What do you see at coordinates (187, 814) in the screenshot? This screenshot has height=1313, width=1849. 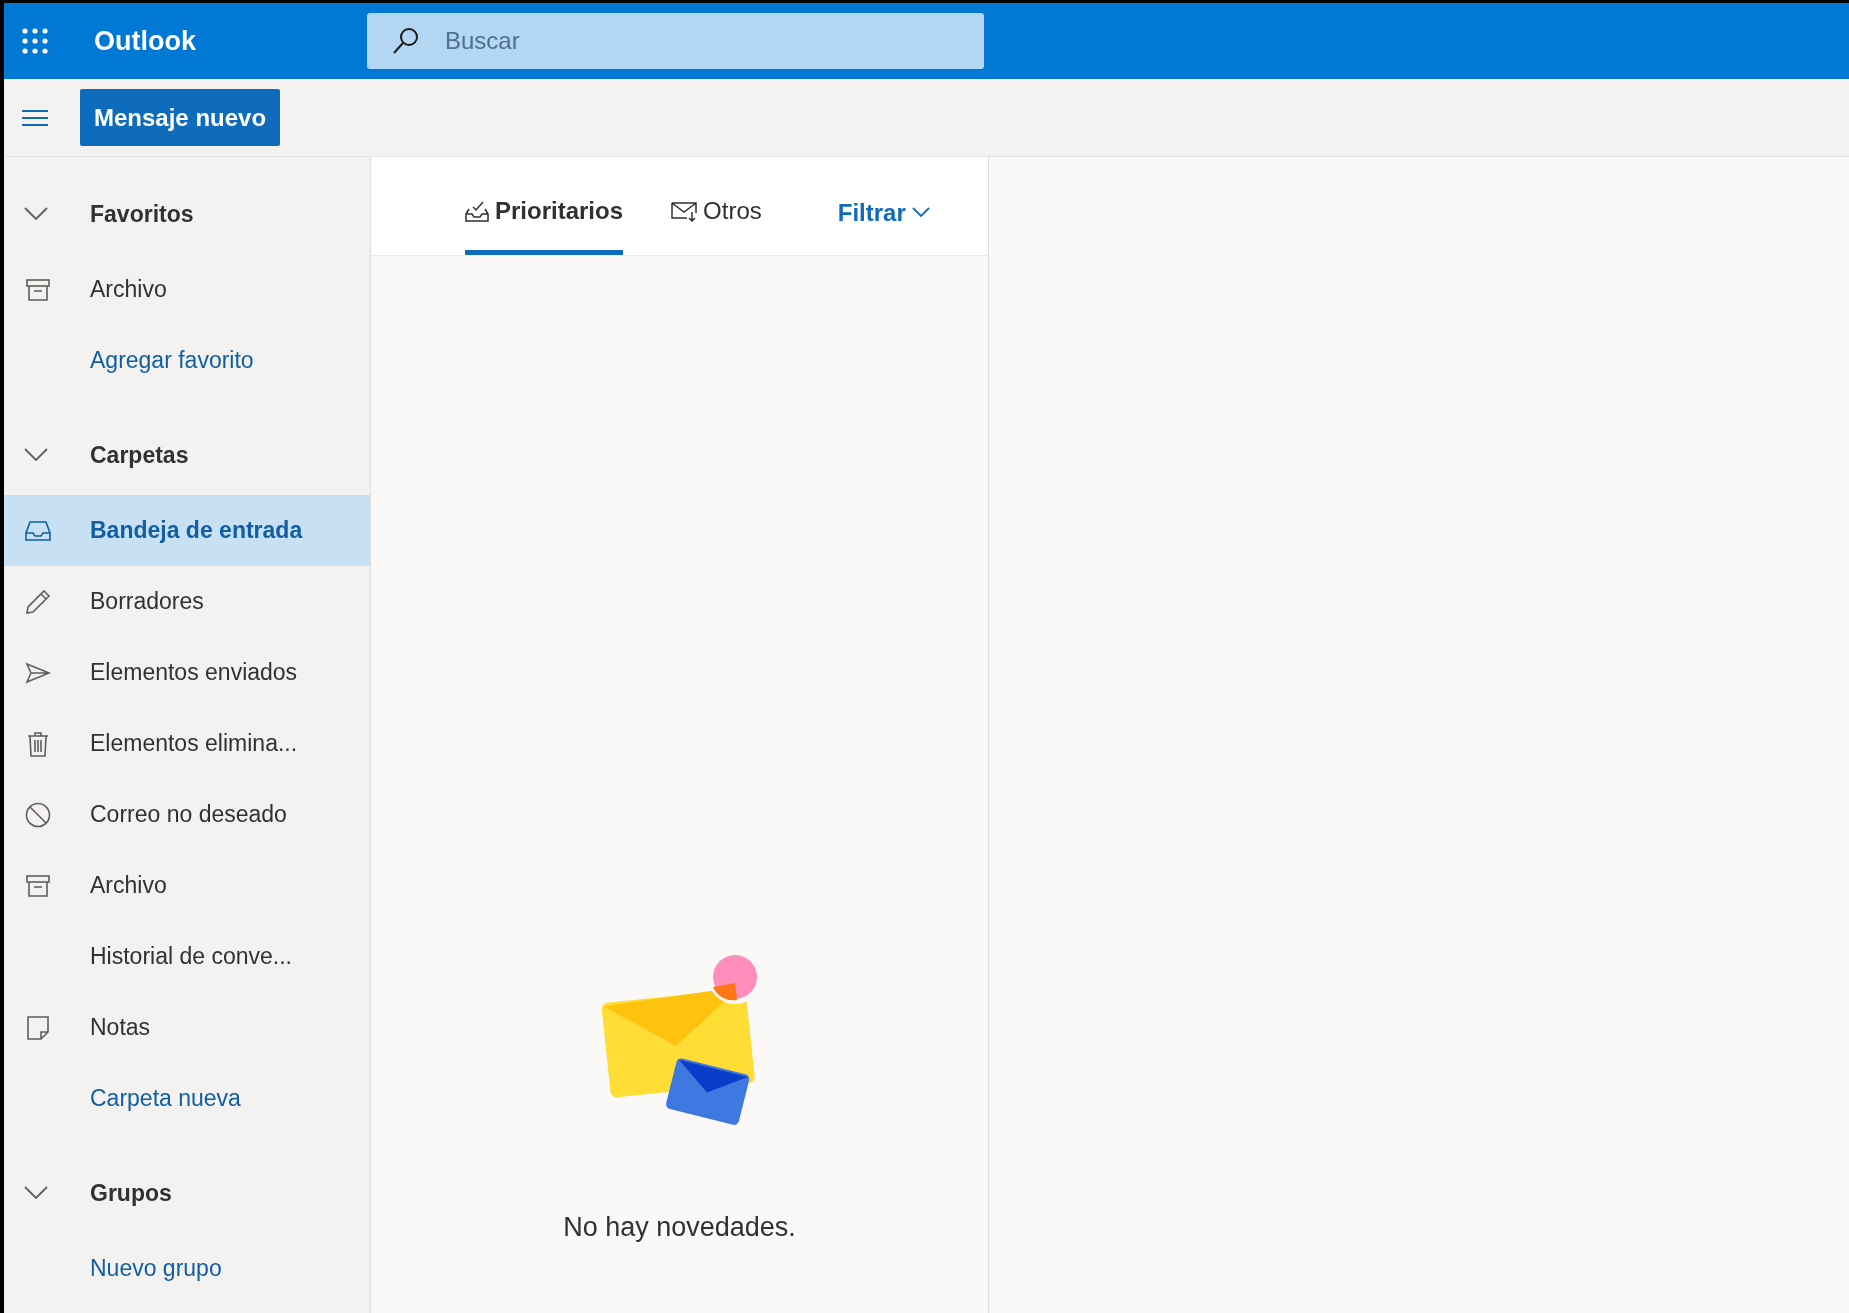 I see `folder-item: Correo no deseado` at bounding box center [187, 814].